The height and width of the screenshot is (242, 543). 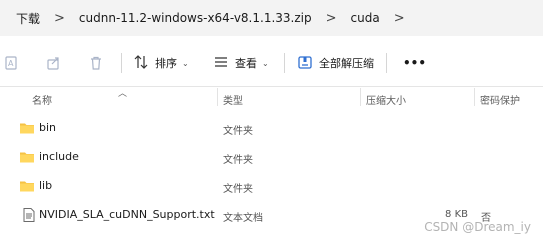 I want to click on file-name: lib, so click(x=46, y=185).